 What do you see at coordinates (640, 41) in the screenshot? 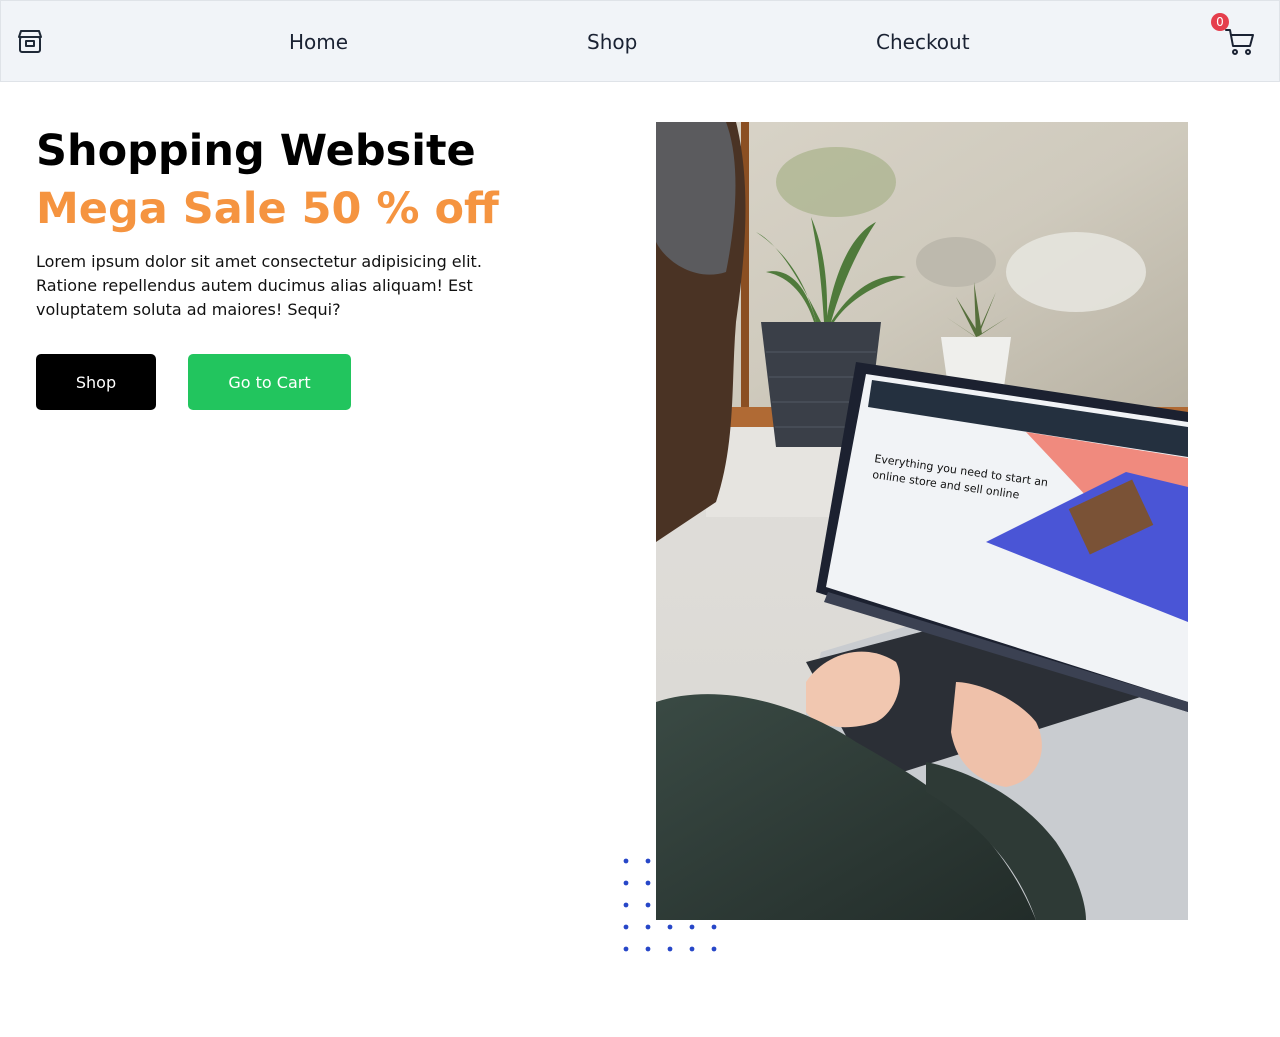
I see `navbar: Home Shop Checkout 0` at bounding box center [640, 41].